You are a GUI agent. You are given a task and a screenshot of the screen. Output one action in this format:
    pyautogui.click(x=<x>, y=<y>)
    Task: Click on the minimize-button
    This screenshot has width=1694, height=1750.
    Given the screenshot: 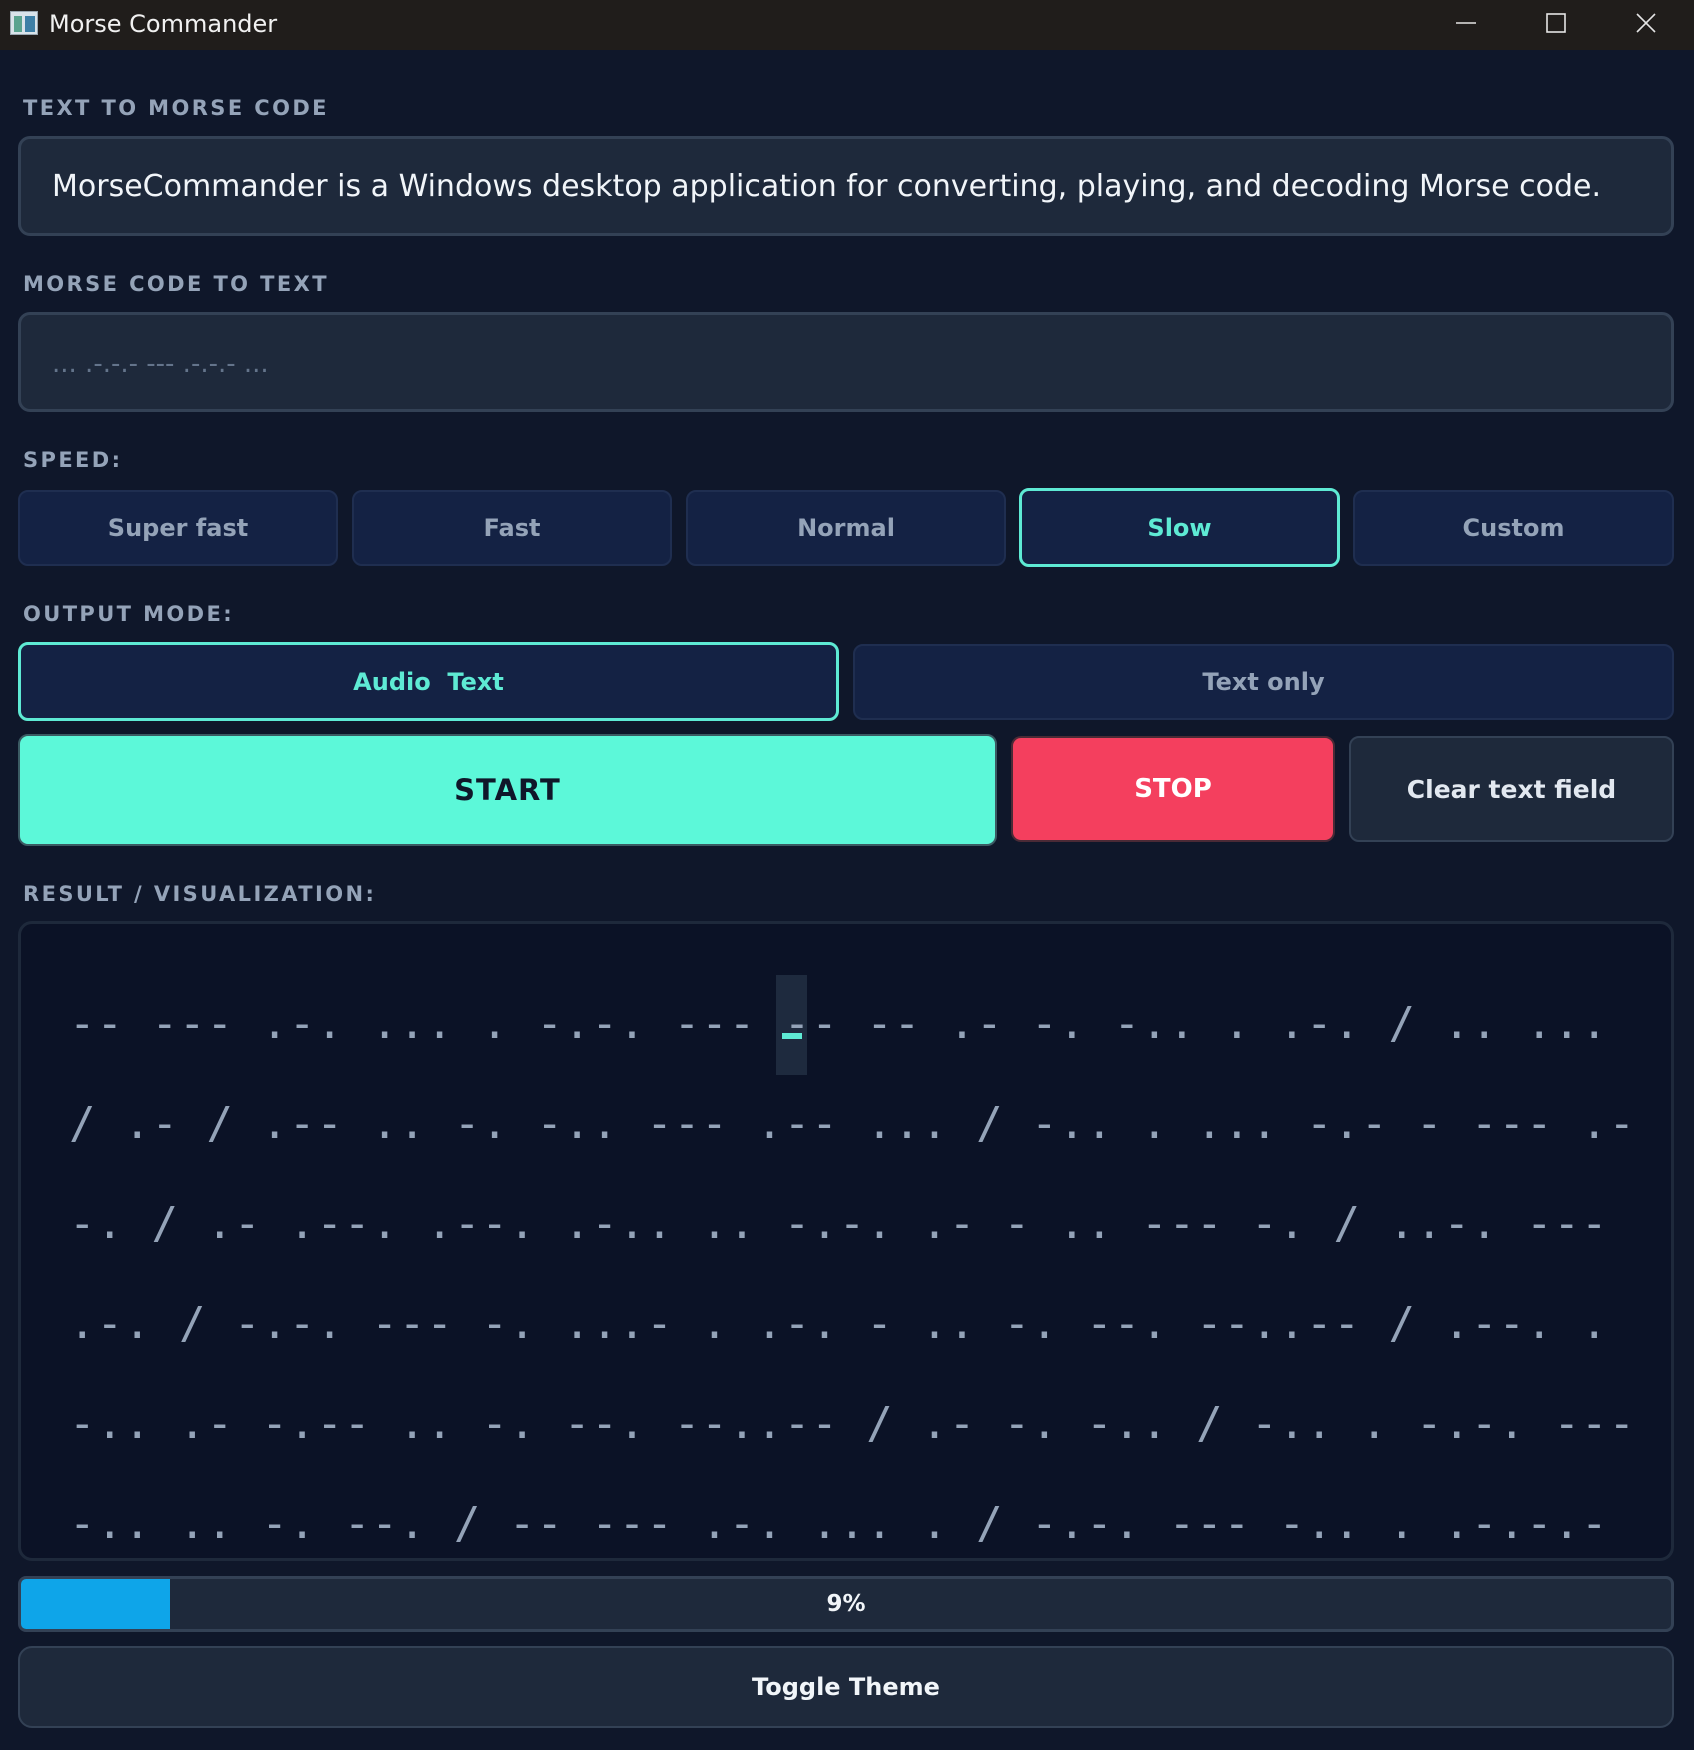 What is the action you would take?
    pyautogui.click(x=1466, y=23)
    